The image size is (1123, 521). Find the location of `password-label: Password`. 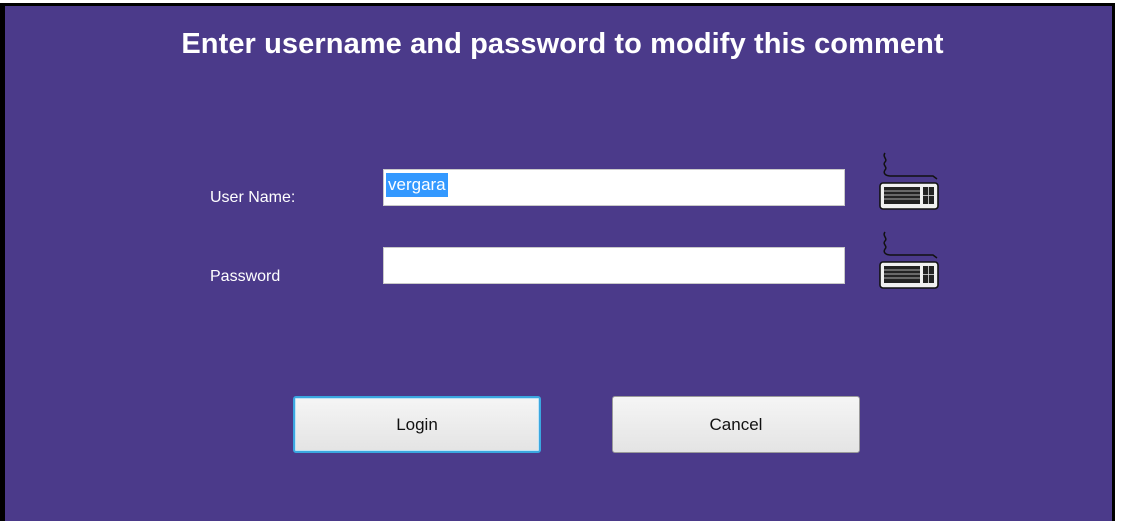

password-label: Password is located at coordinates (245, 276).